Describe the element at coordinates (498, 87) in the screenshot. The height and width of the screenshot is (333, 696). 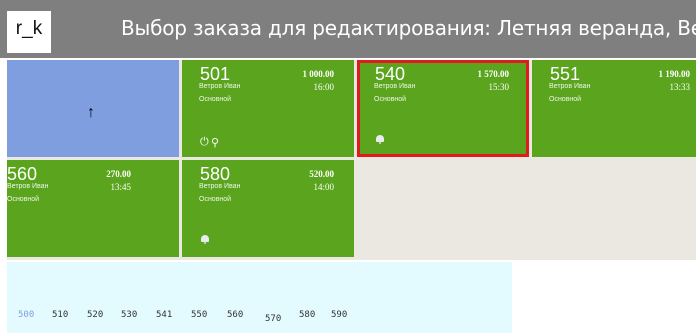
I see `order-time: 15:30` at that location.